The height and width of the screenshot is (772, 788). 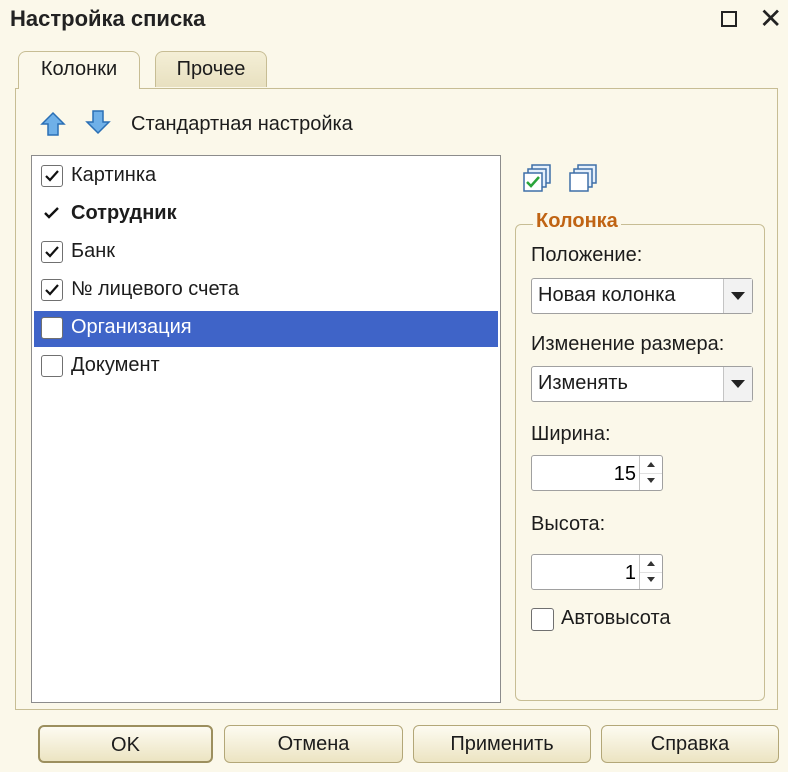 What do you see at coordinates (114, 175) in the screenshot?
I see `list-item-label: Картинка` at bounding box center [114, 175].